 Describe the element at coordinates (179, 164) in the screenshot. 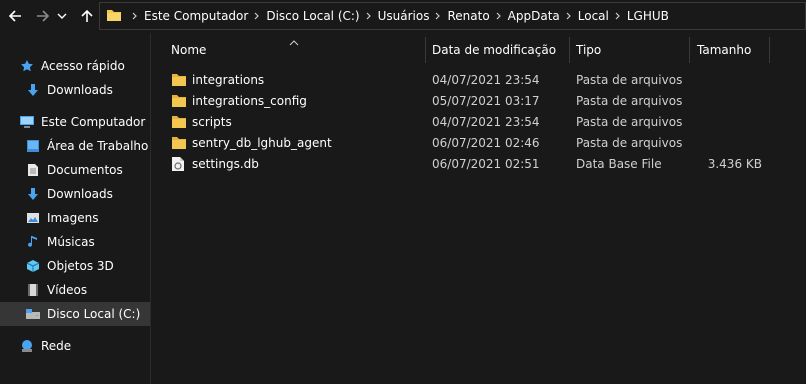

I see `db-file-icon` at that location.